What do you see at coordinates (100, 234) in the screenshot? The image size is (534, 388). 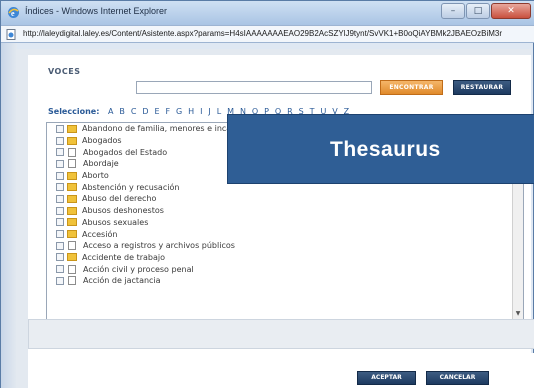 I see `list-item-label: Accesión` at bounding box center [100, 234].